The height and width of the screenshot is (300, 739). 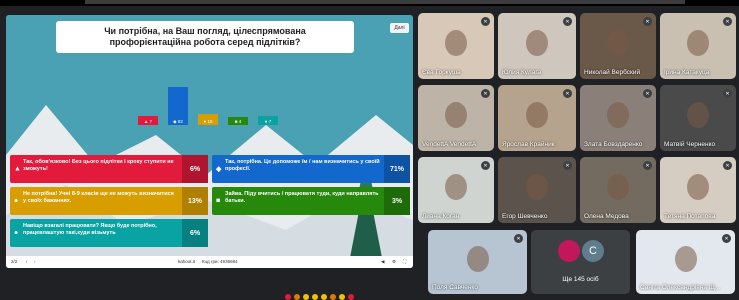 I want to click on prev-arrow-icon: ‹, so click(x=27, y=261).